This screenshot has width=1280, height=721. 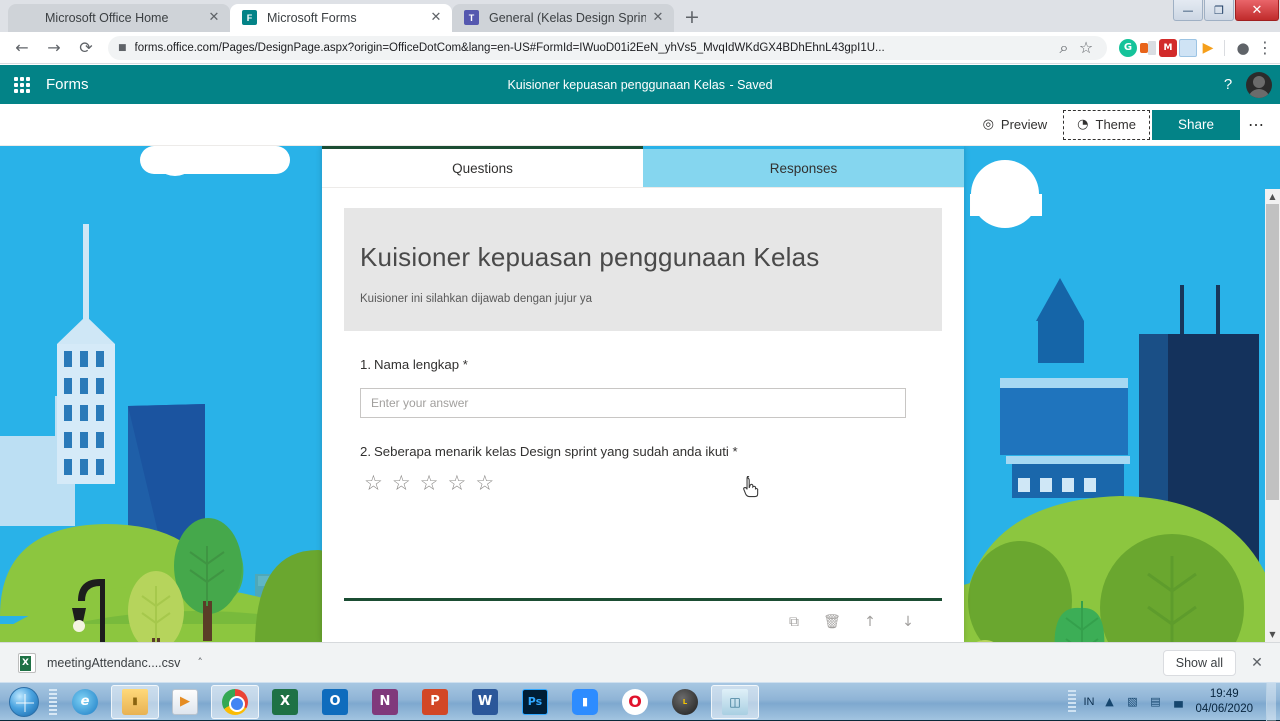 What do you see at coordinates (1083, 124) in the screenshot?
I see `theme-icon: ◔` at bounding box center [1083, 124].